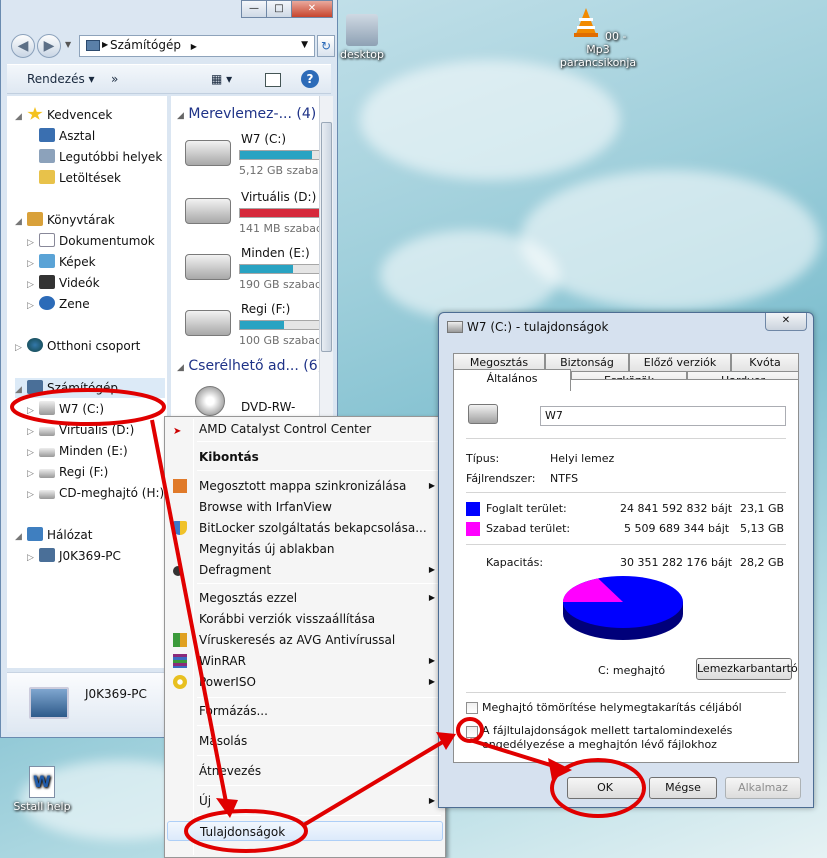  Describe the element at coordinates (747, 669) in the screenshot. I see `disk-cleanup-button: Lemezkarbantartó` at that location.